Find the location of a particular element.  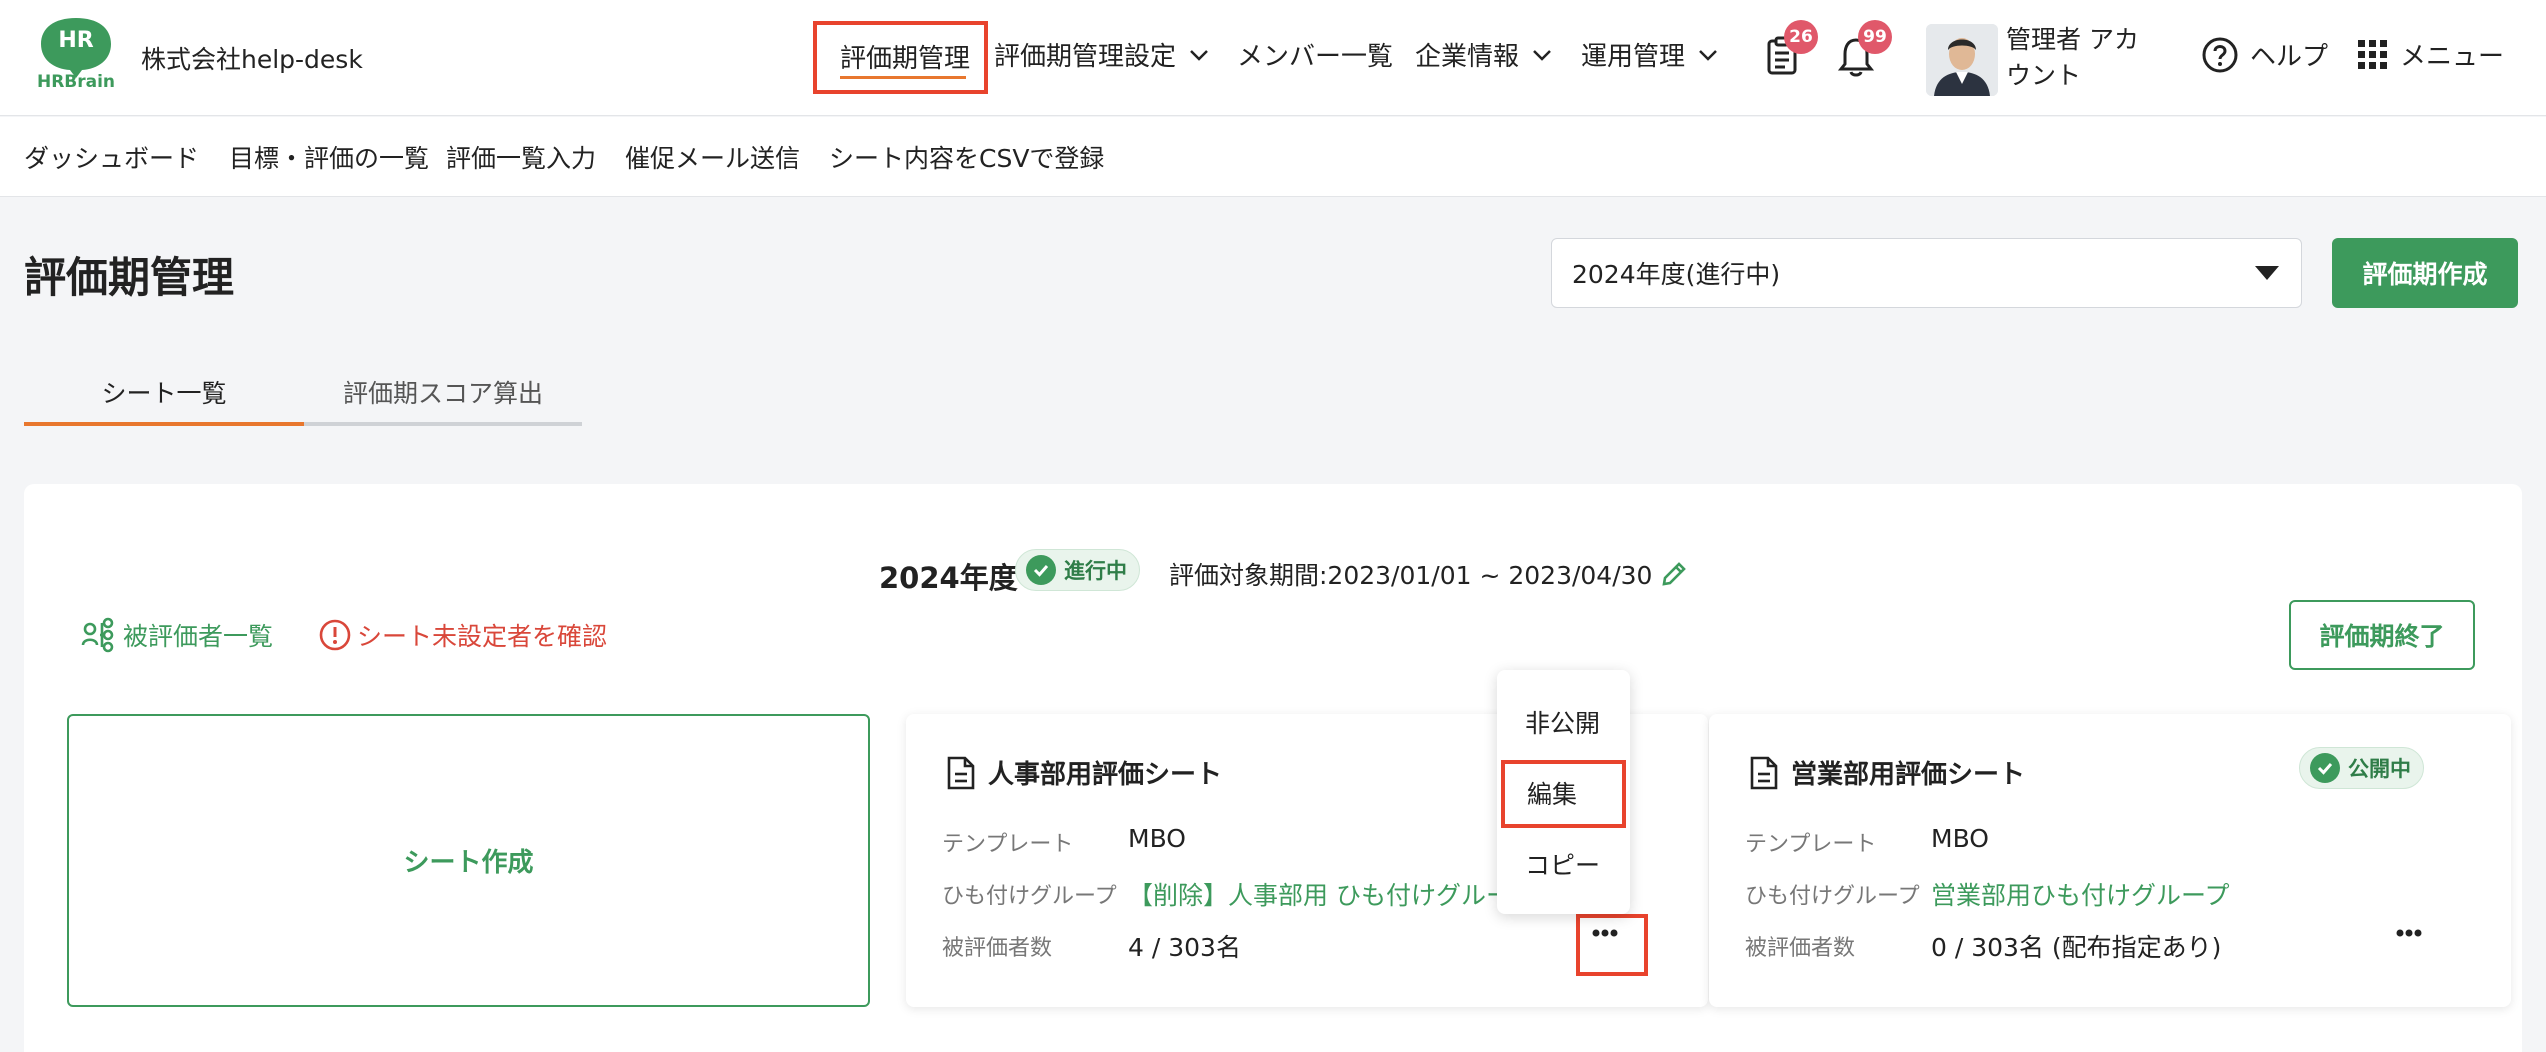

period-select: 2024年度(進行中) is located at coordinates (1926, 273).